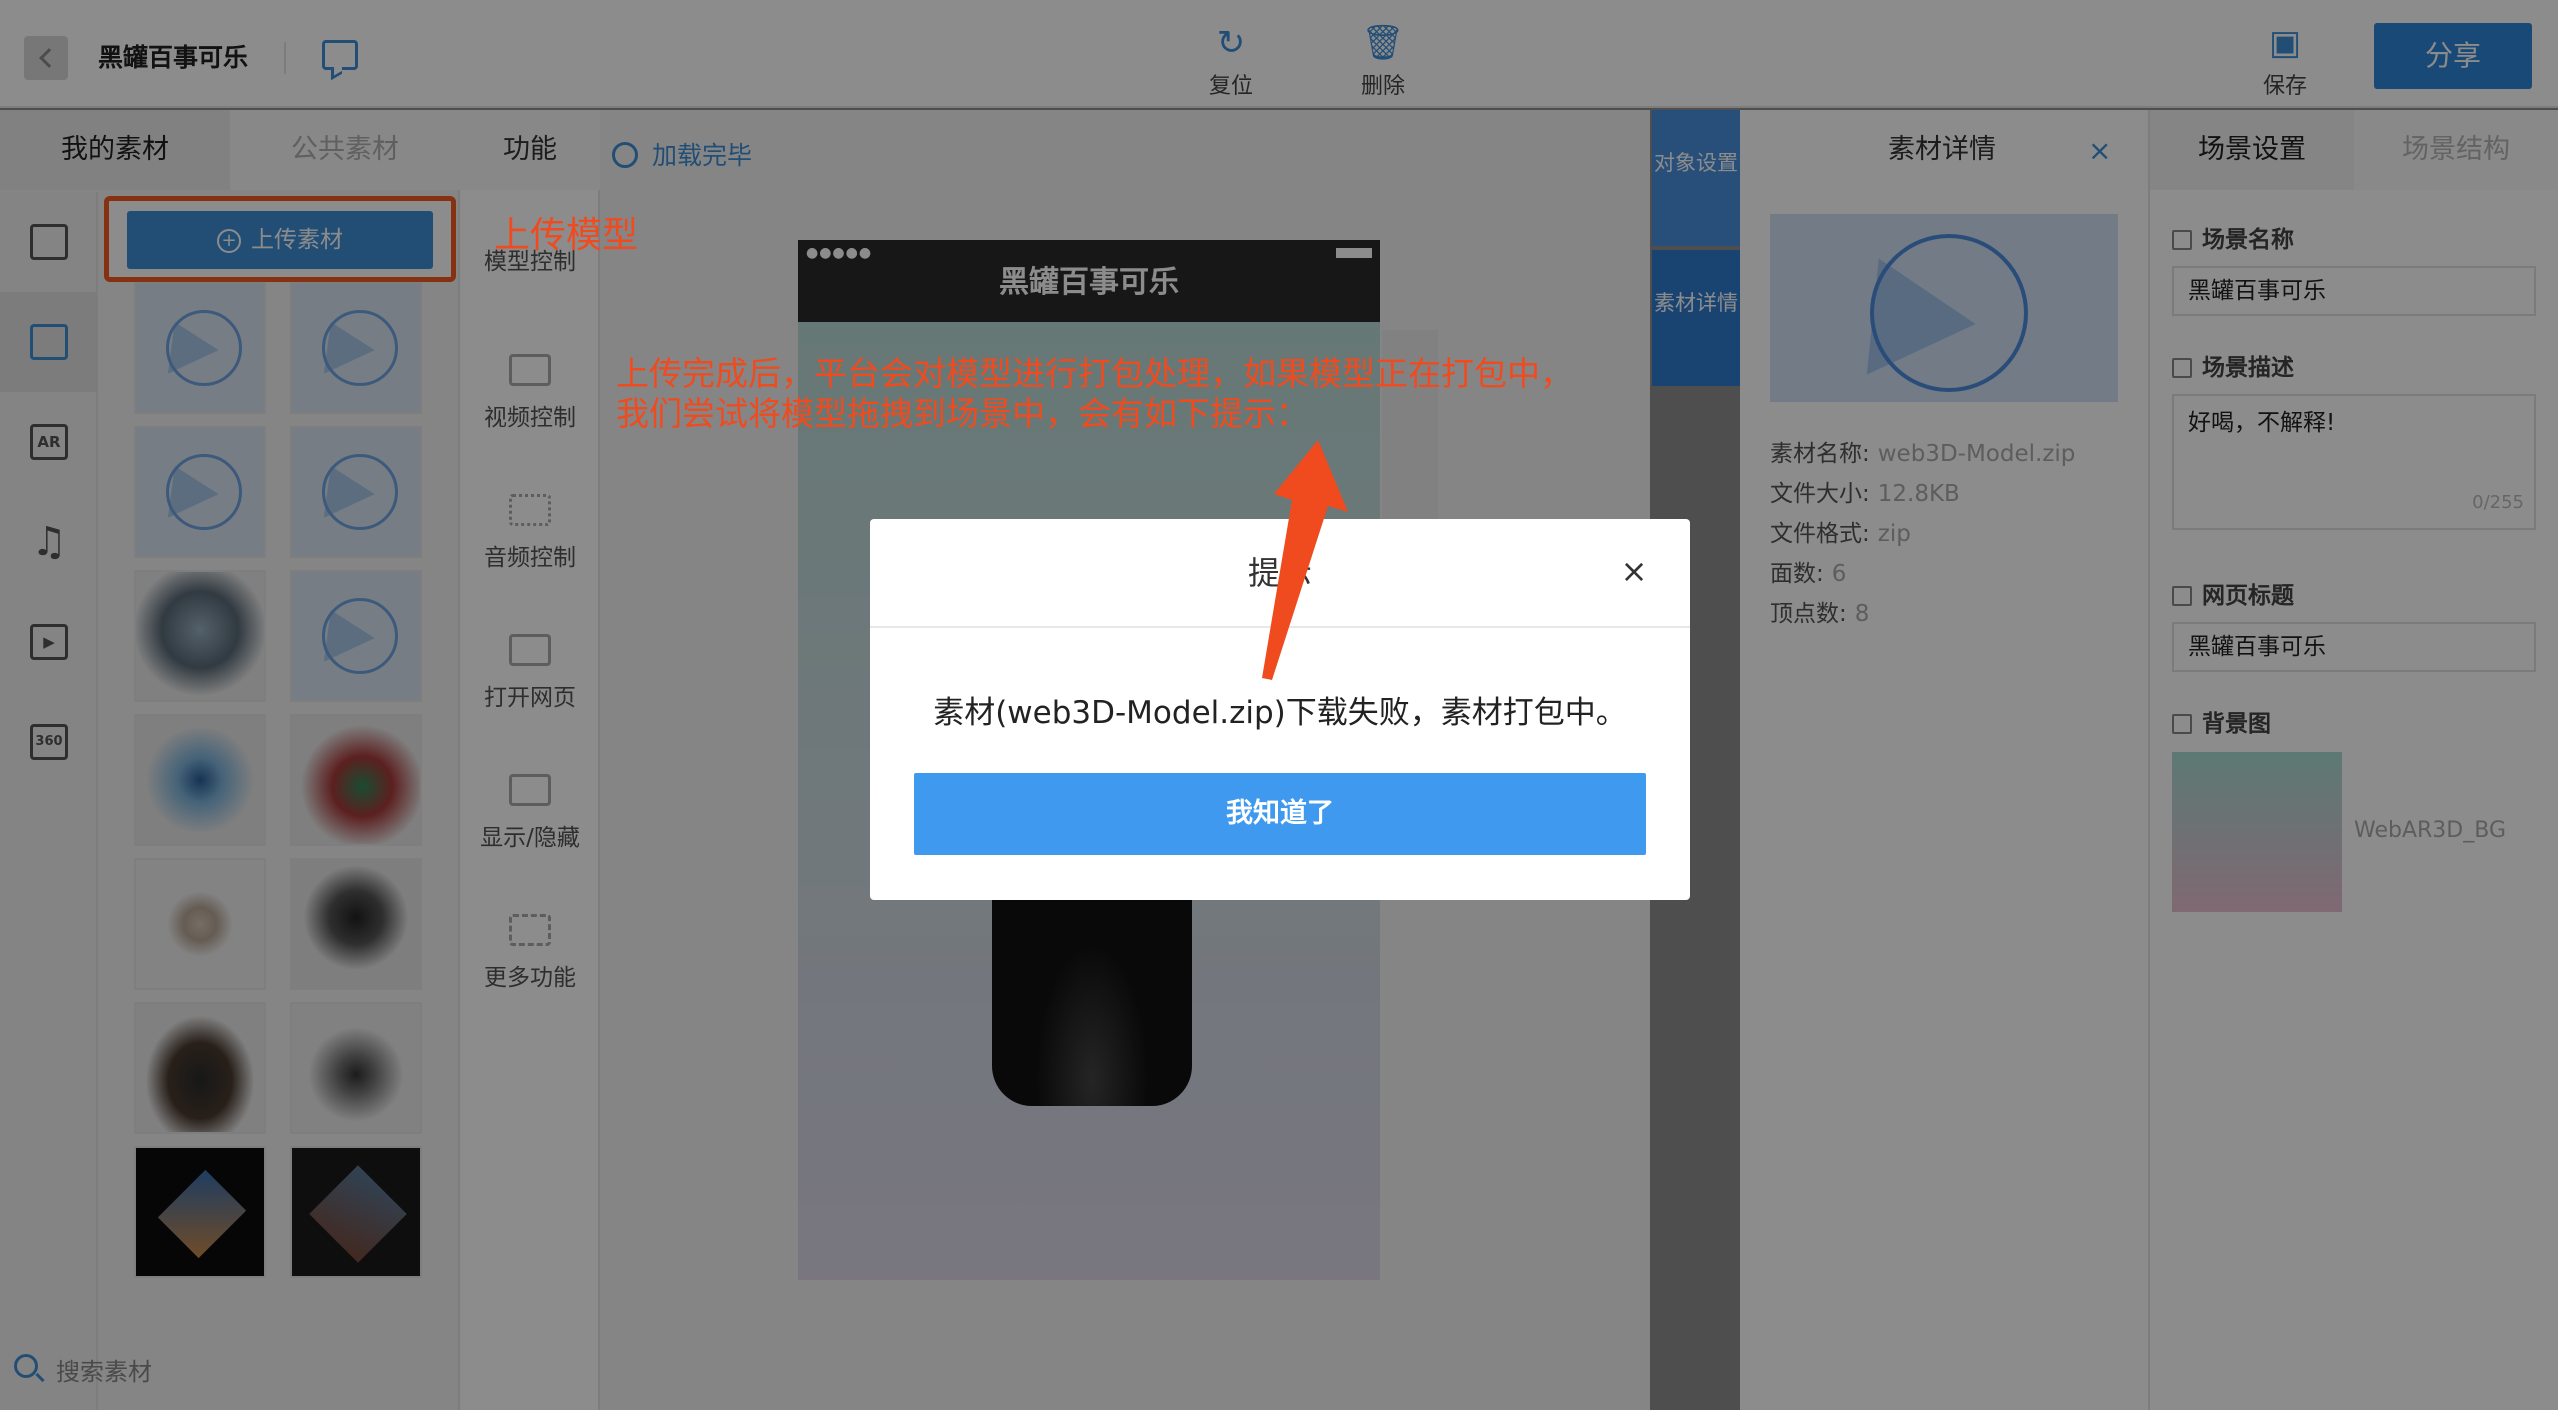 The image size is (2558, 1410). I want to click on dialog-message: 素材(web3D-Model.zip)下载失败，素材打包中。, so click(1280, 713).